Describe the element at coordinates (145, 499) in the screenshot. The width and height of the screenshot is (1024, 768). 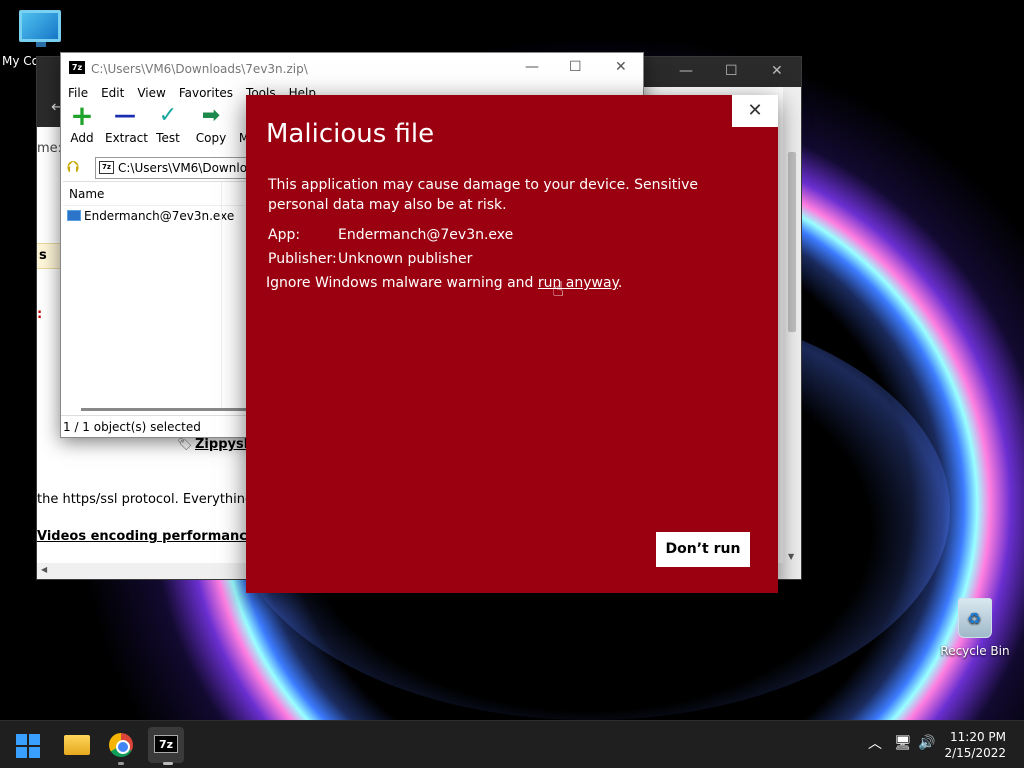
I see `body-text: the https/ssl protocol. Everything` at that location.